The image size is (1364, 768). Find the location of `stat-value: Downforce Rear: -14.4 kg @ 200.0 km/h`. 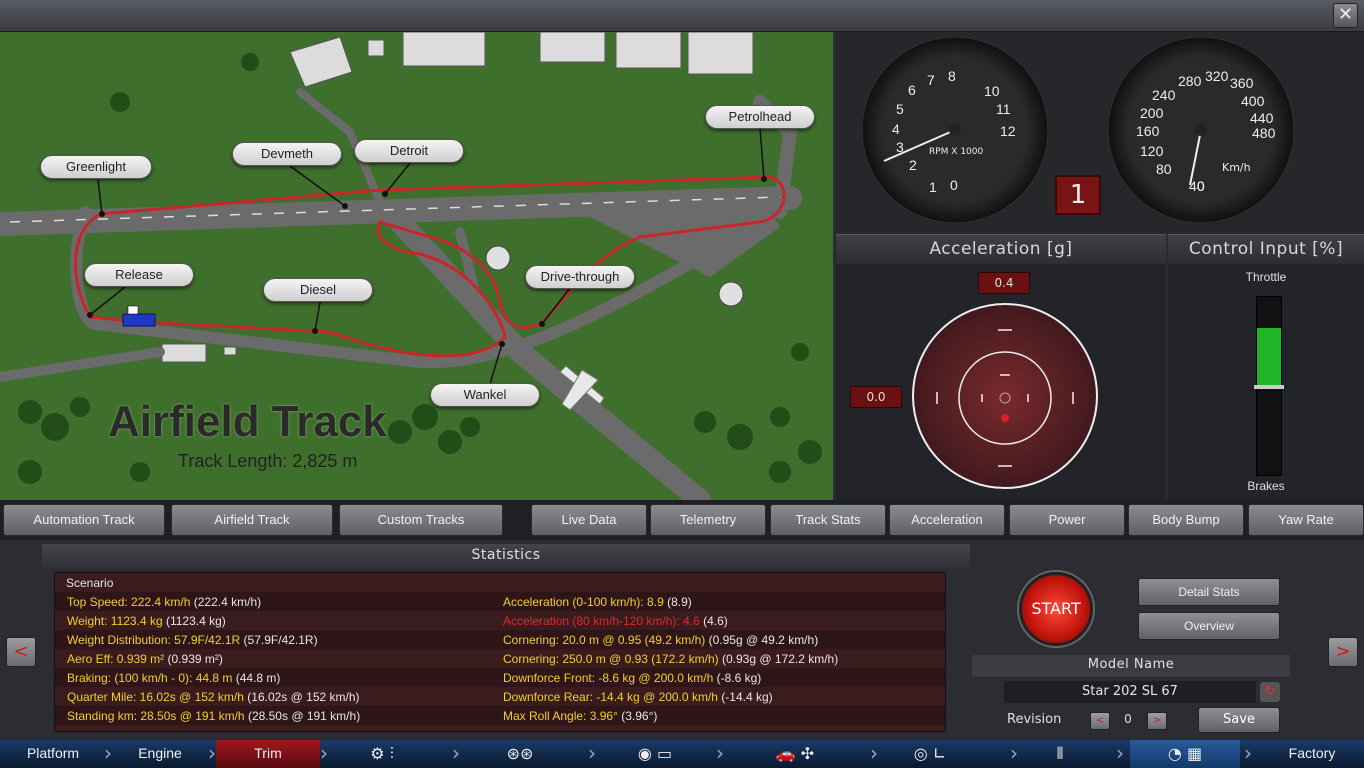

stat-value: Downforce Rear: -14.4 kg @ 200.0 km/h is located at coordinates (610, 697).